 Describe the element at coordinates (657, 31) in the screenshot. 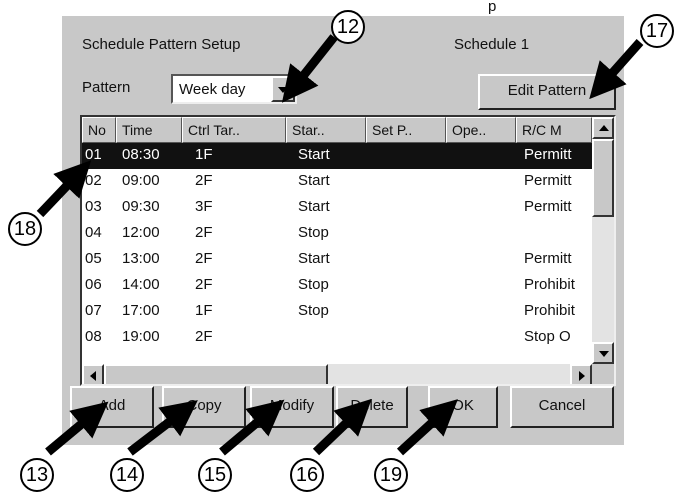

I see `callout-17: 17` at that location.